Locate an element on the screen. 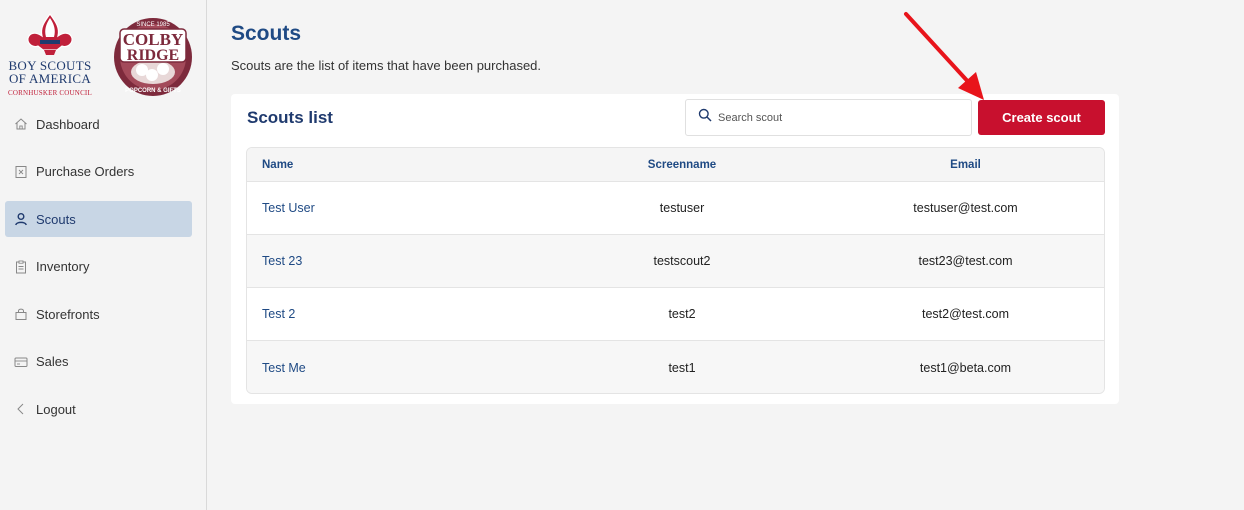 The image size is (1244, 510). fleur-de-lis-icon is located at coordinates (50, 33).